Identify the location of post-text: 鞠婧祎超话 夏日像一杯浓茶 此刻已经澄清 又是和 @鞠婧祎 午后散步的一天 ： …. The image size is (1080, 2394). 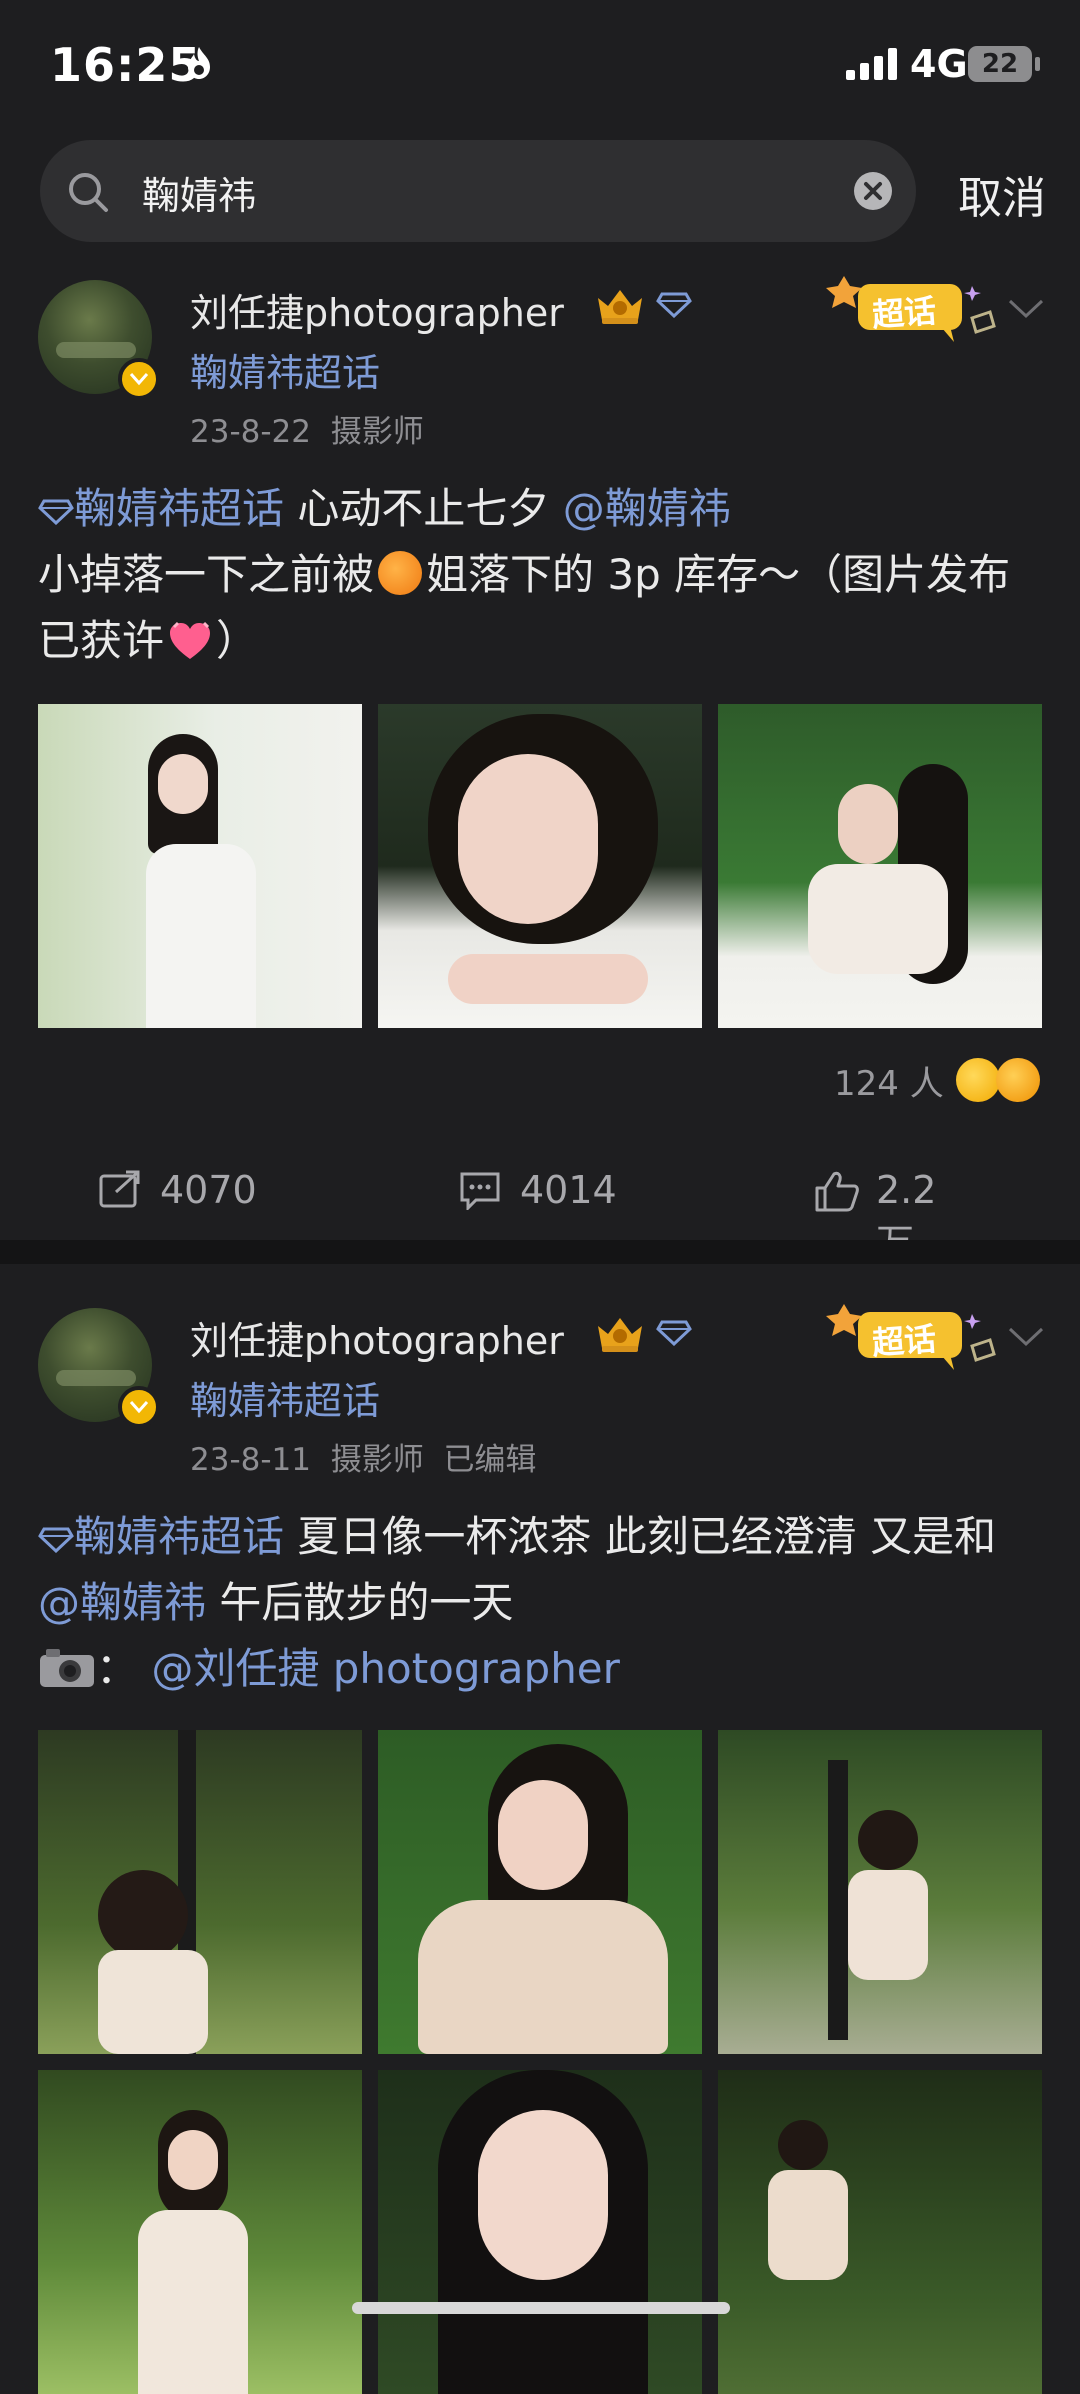
(543, 1603).